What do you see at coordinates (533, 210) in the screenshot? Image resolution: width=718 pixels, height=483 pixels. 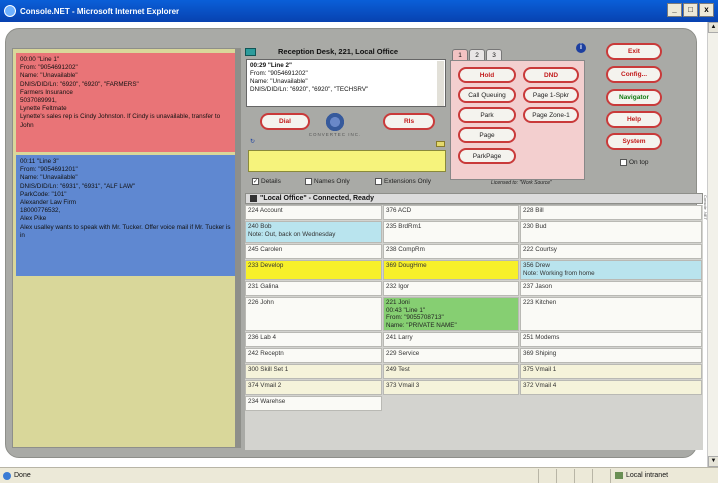 I see `extension-cell-line: 228 Bill` at bounding box center [533, 210].